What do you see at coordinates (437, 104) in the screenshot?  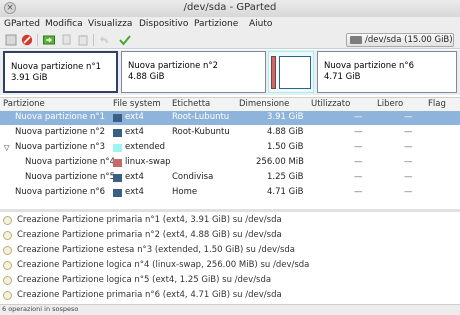 I see `column-flag: Flag` at bounding box center [437, 104].